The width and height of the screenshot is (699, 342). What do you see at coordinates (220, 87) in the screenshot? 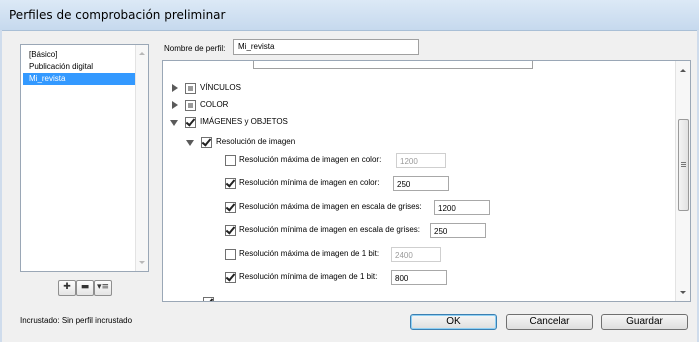
I see `vinculos-label: VÍNCULOS` at bounding box center [220, 87].